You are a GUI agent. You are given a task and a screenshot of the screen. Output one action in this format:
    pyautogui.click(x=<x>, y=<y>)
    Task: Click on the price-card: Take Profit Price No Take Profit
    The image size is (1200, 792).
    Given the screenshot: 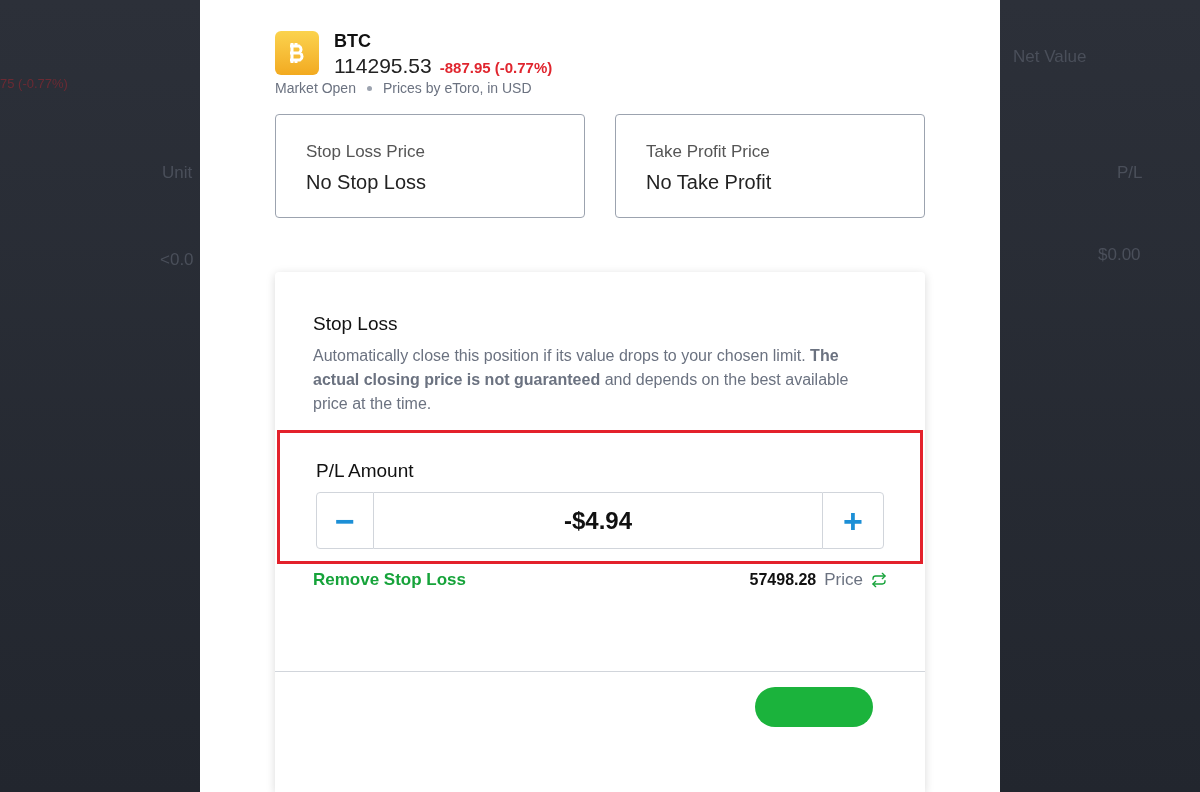 What is the action you would take?
    pyautogui.click(x=770, y=166)
    